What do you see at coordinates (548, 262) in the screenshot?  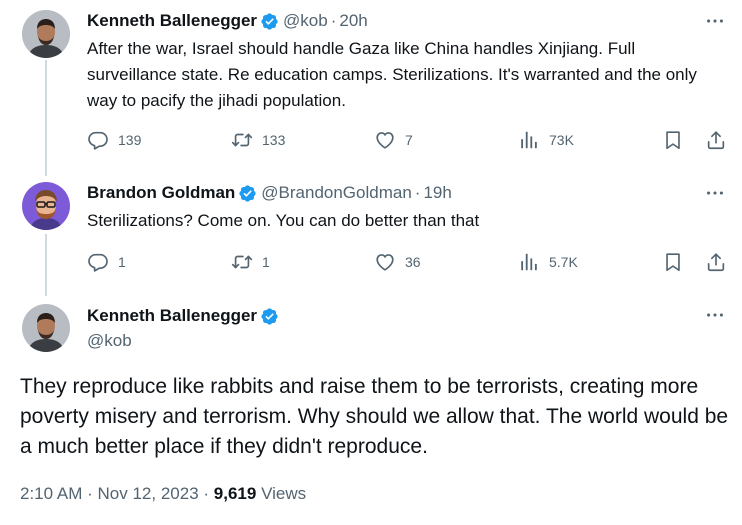 I see `views-button: 5.7K` at bounding box center [548, 262].